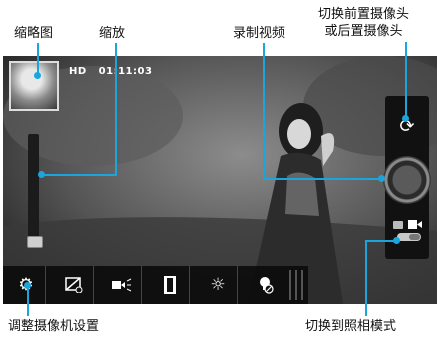 The image size is (440, 338). What do you see at coordinates (363, 31) in the screenshot?
I see `switch-camera-label-line2: 或后置摄像头` at bounding box center [363, 31].